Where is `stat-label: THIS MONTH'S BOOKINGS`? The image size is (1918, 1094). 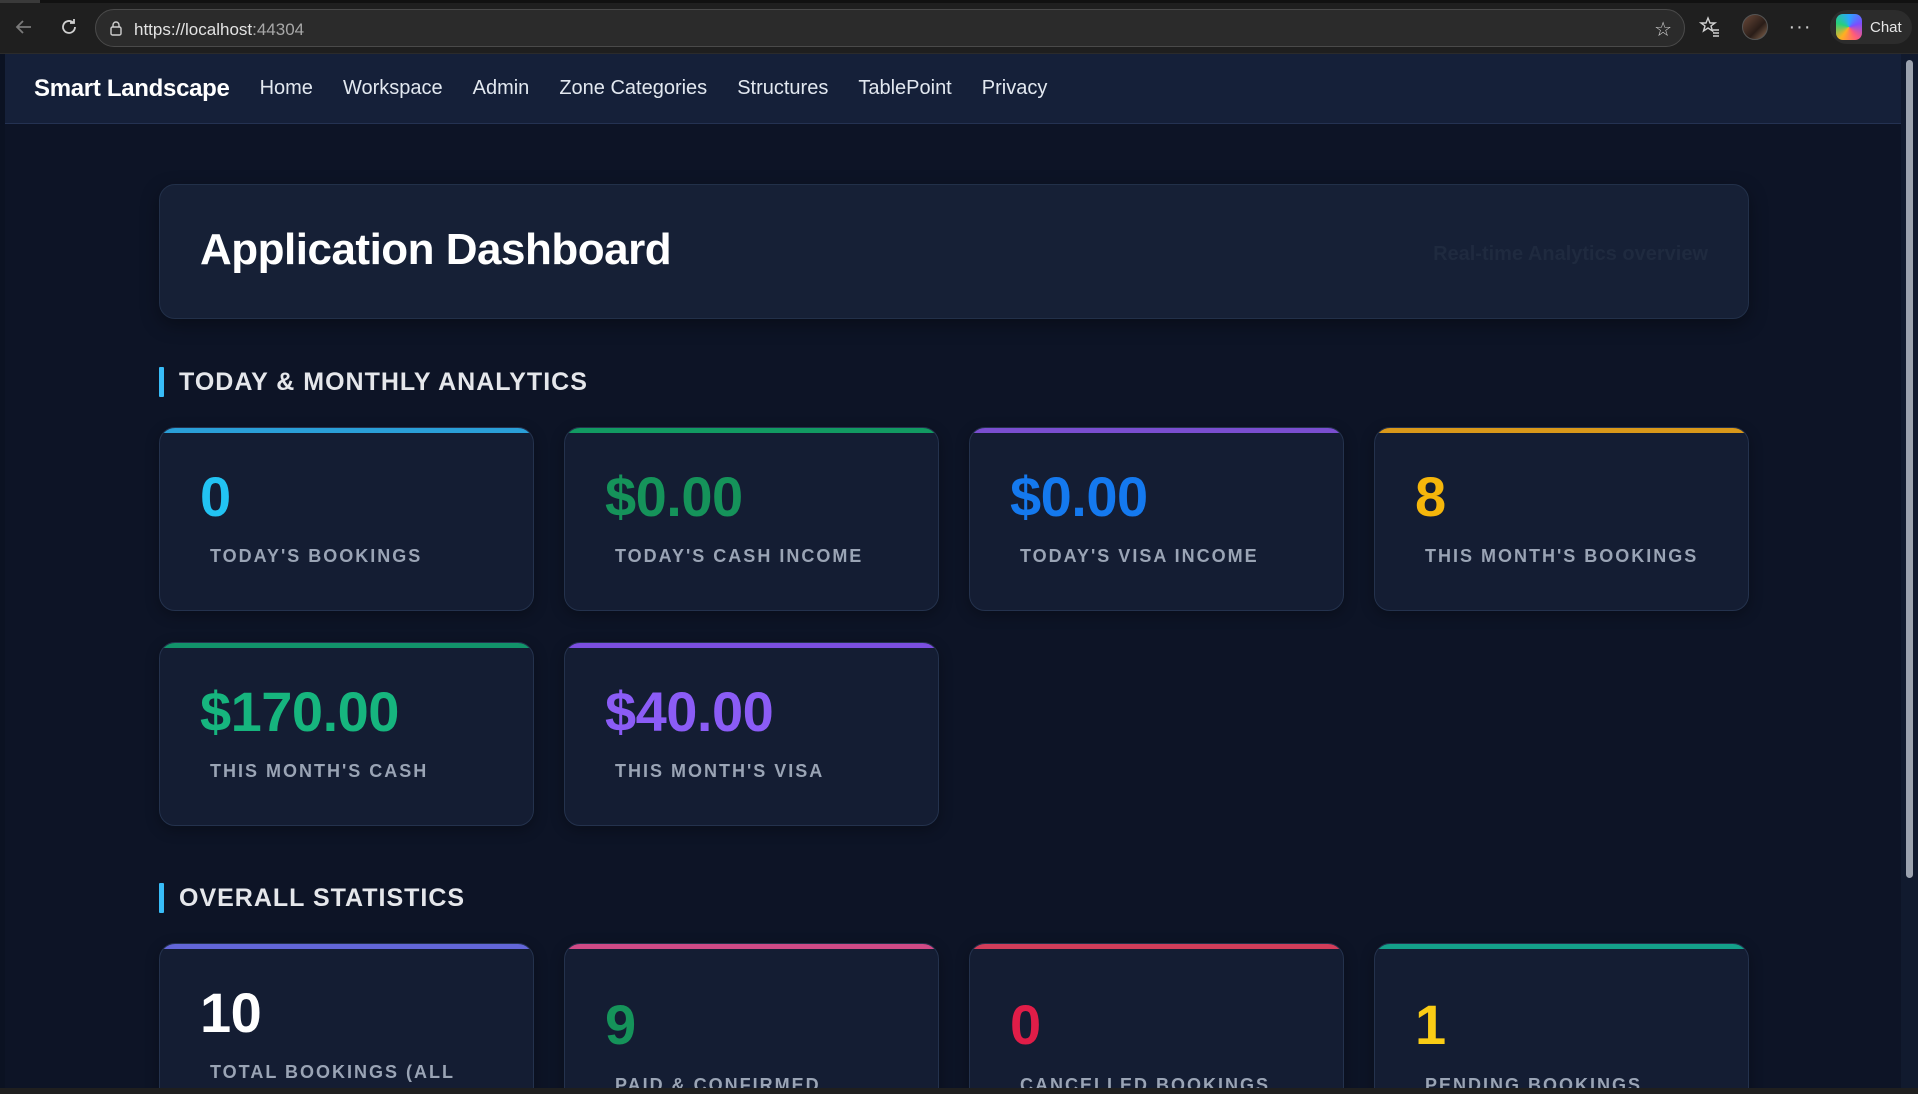 stat-label: THIS MONTH'S BOOKINGS is located at coordinates (1562, 556).